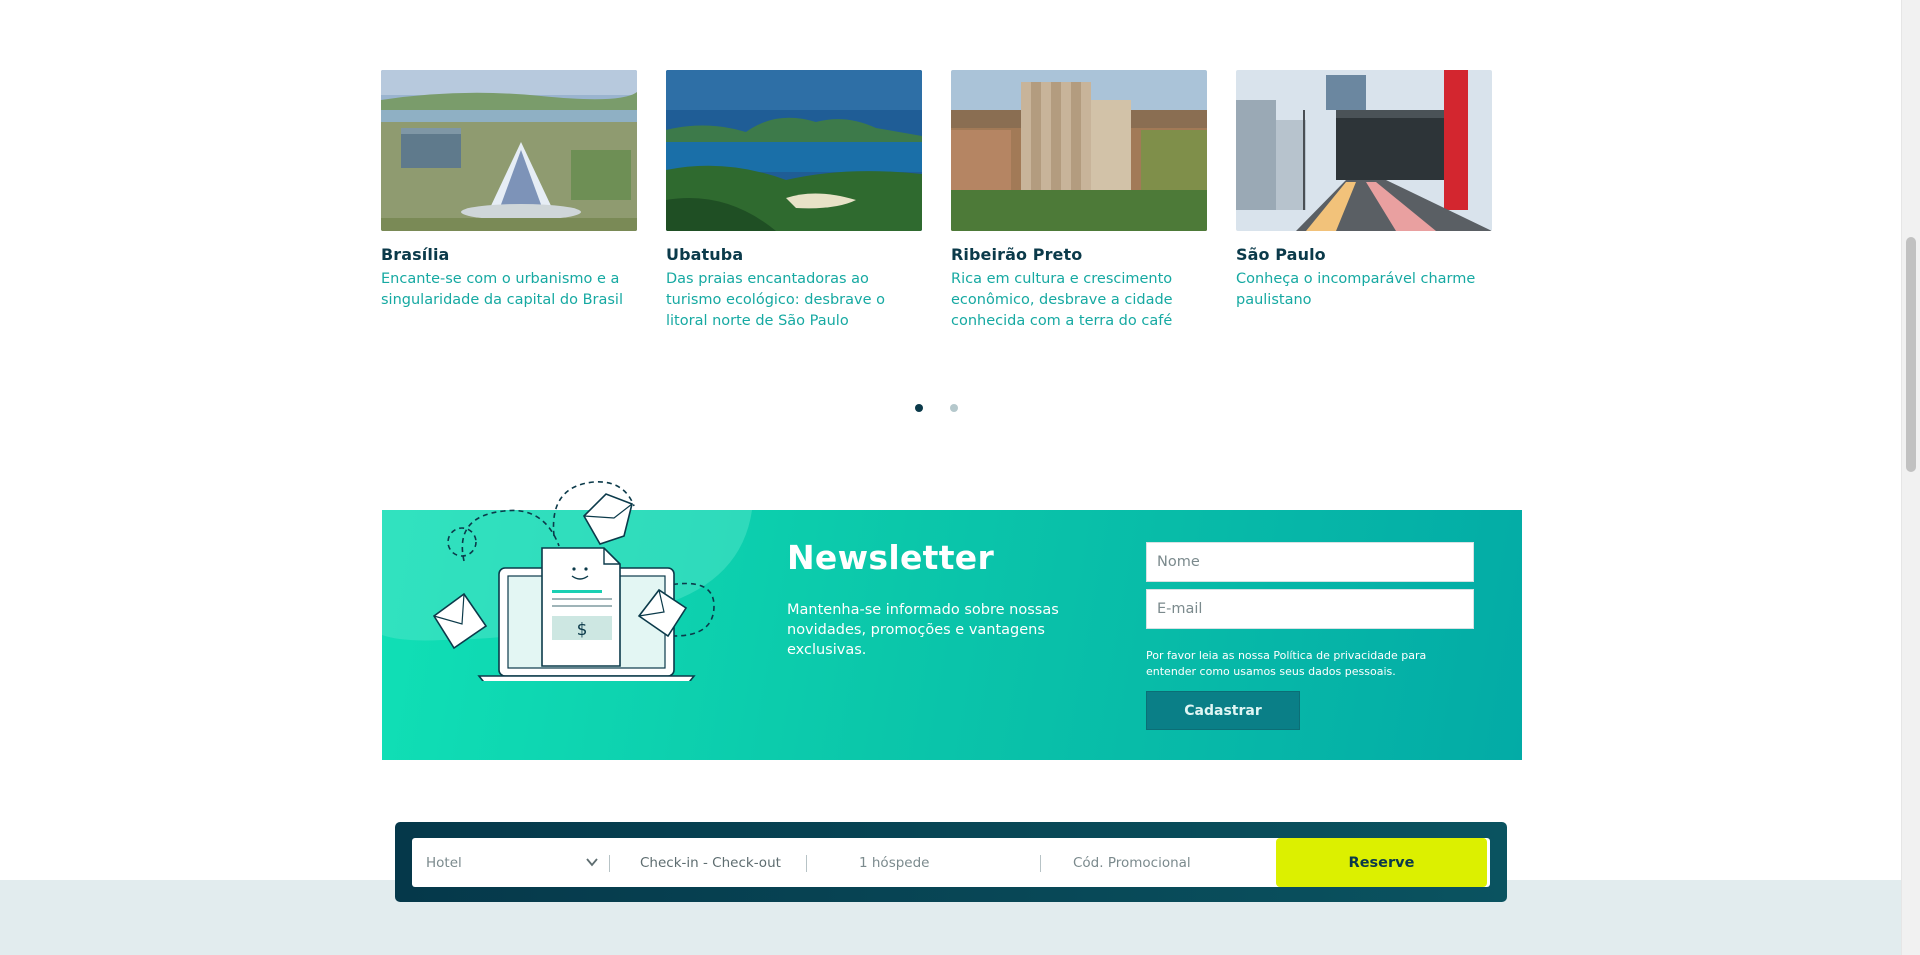  I want to click on scrollbar-thumb, so click(1911, 354).